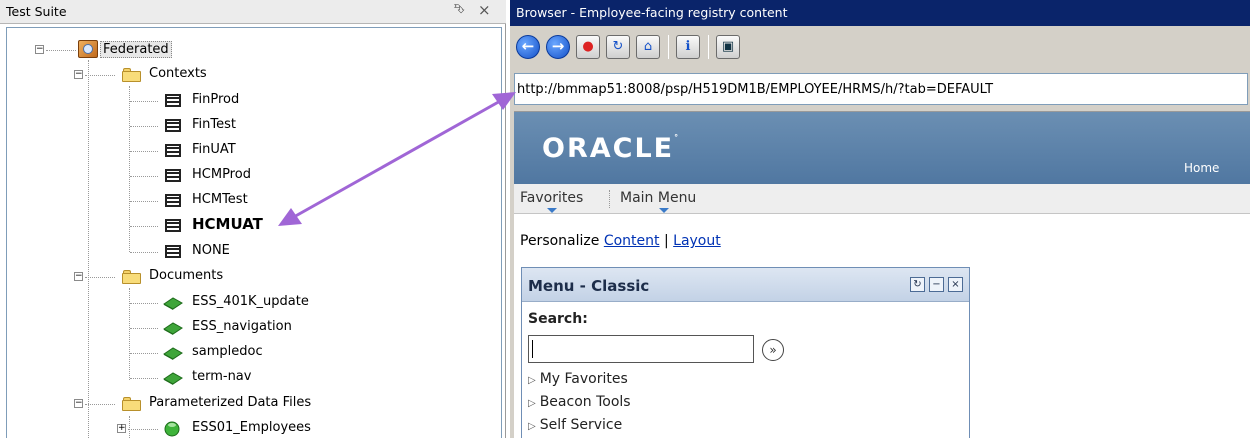  I want to click on stop-icon: ●, so click(588, 47).